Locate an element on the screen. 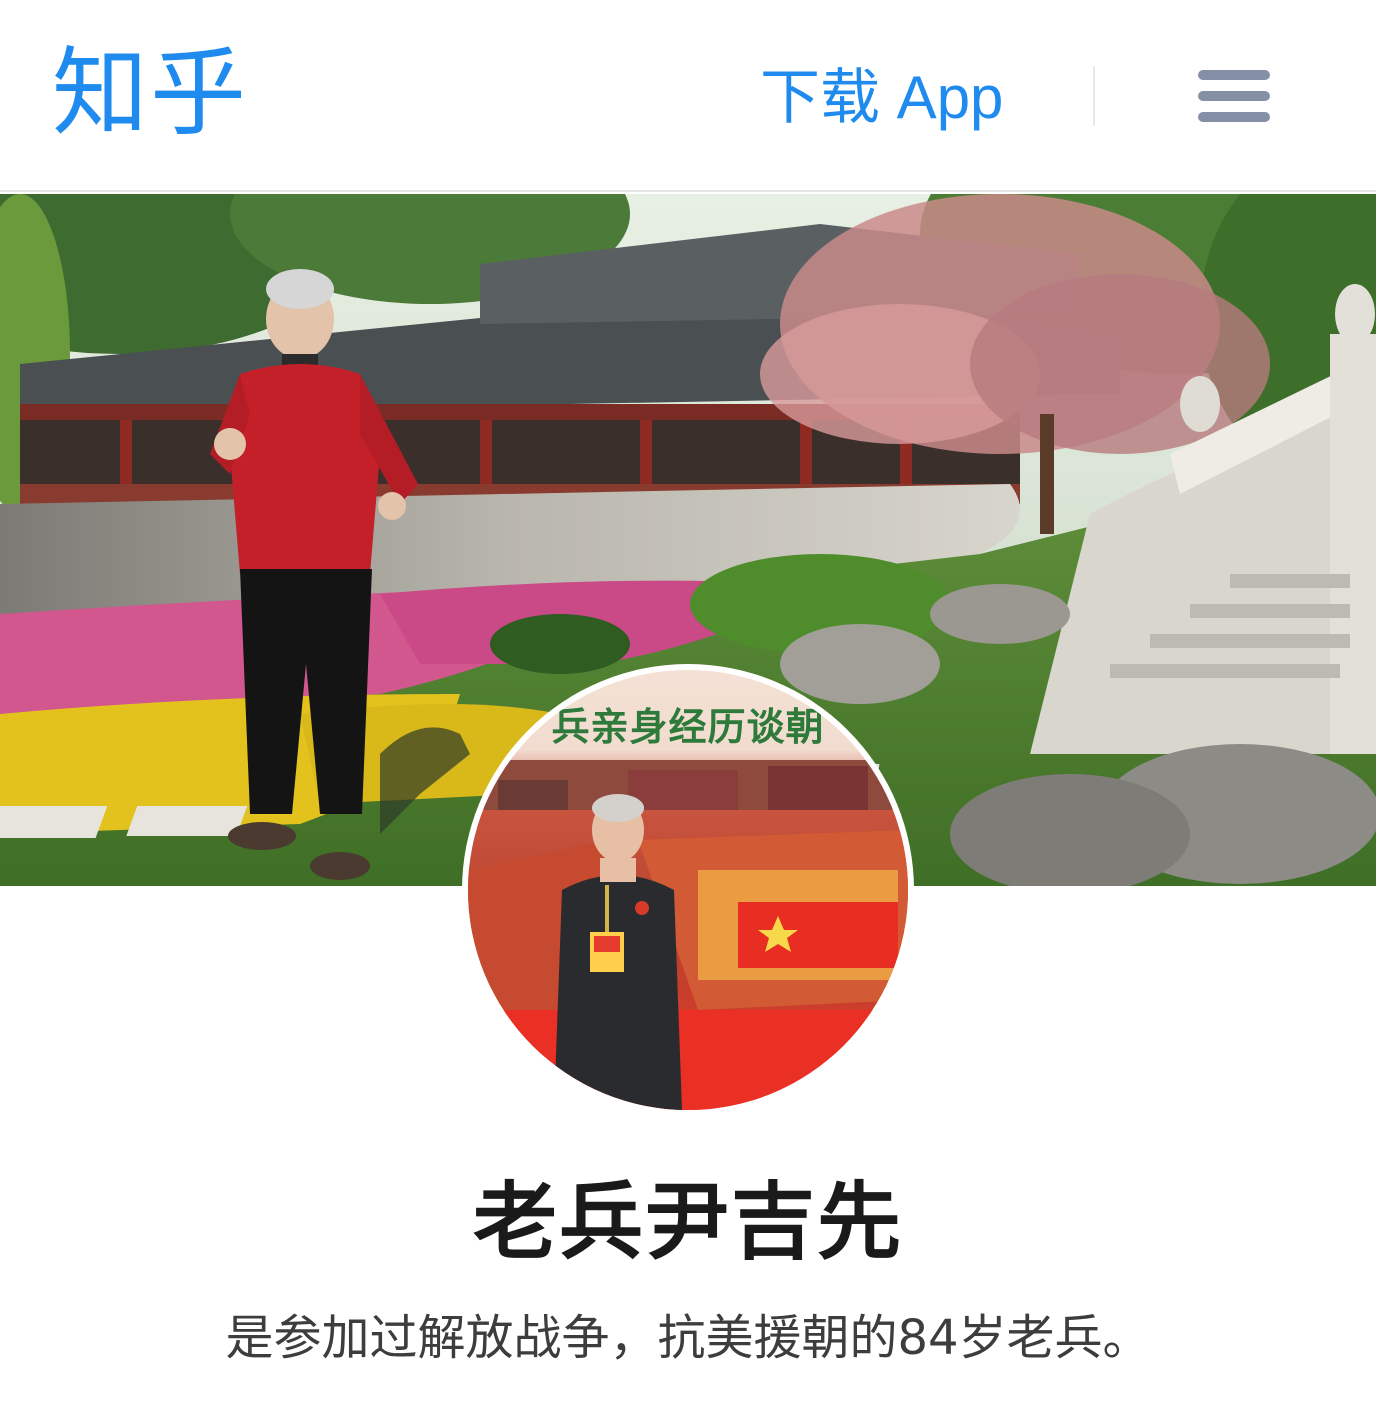 The image size is (1376, 1424). hamburger-menu-icon is located at coordinates (1234, 96).